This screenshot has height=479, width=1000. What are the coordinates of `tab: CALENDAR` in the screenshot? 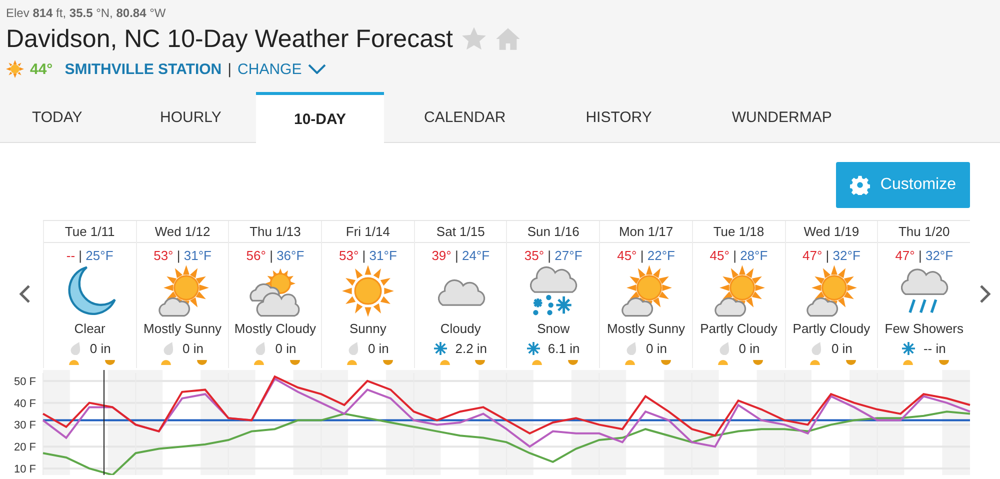 It's located at (465, 117).